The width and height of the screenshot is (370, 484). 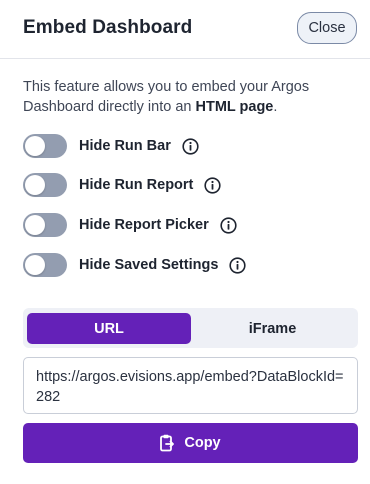 I want to click on toggle-row-hide-run-bar: Hide Run Bar, so click(x=111, y=146).